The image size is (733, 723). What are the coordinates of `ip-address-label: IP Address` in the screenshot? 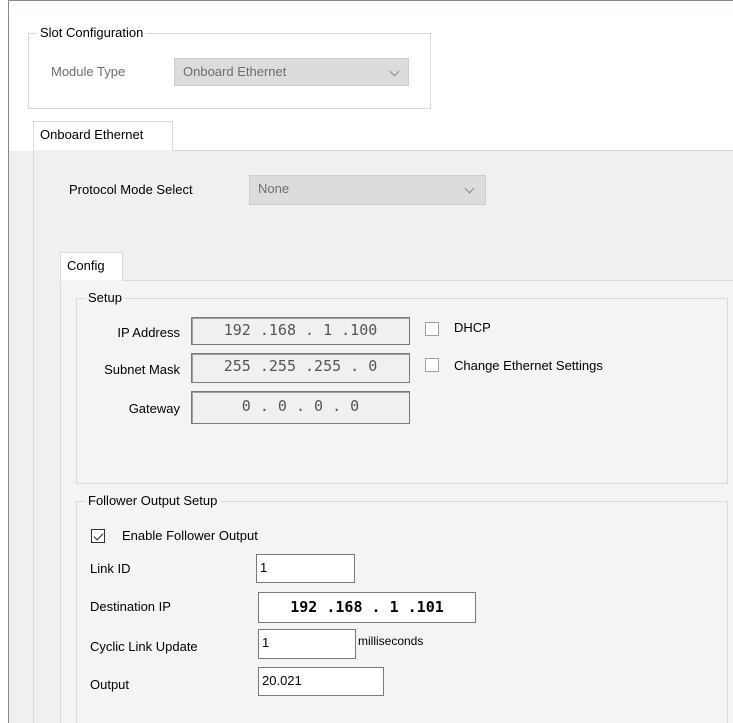 It's located at (148, 332).